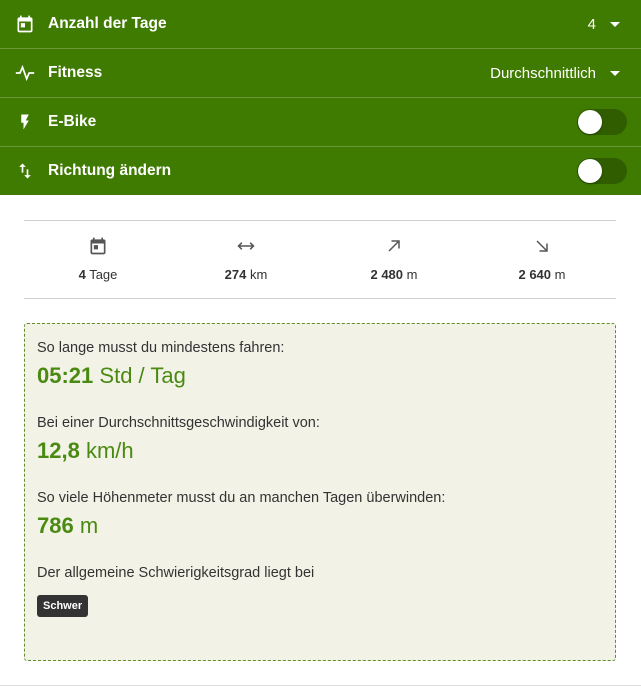 The image size is (641, 686). I want to click on arrow-up-right-icon, so click(394, 246).